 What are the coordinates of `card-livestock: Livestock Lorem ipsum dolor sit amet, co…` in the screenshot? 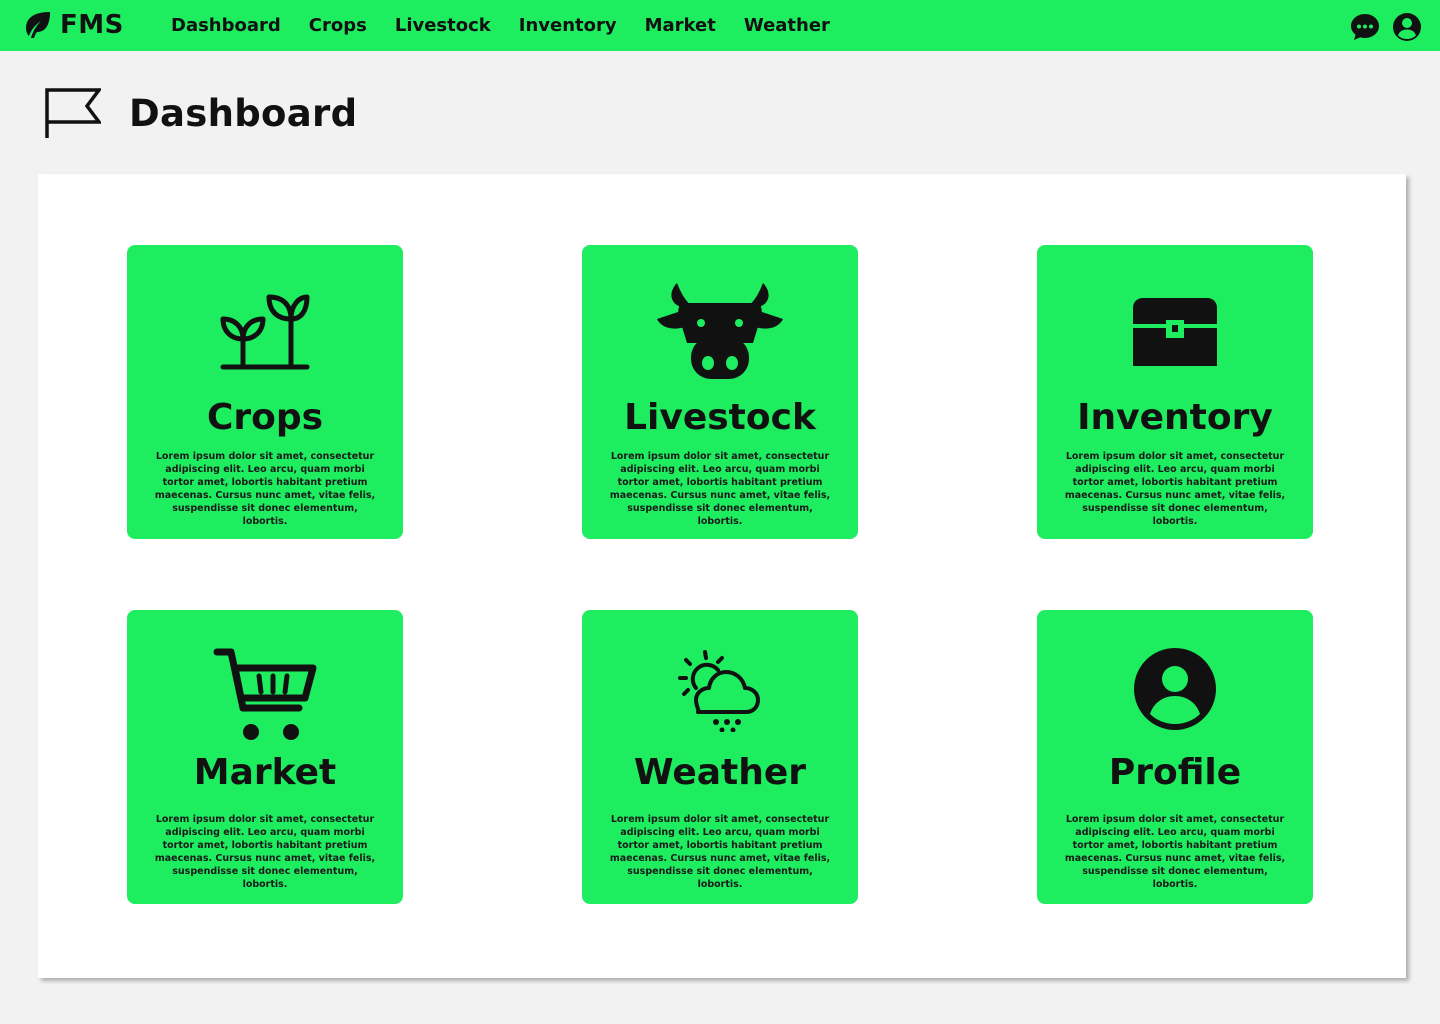 It's located at (720, 392).